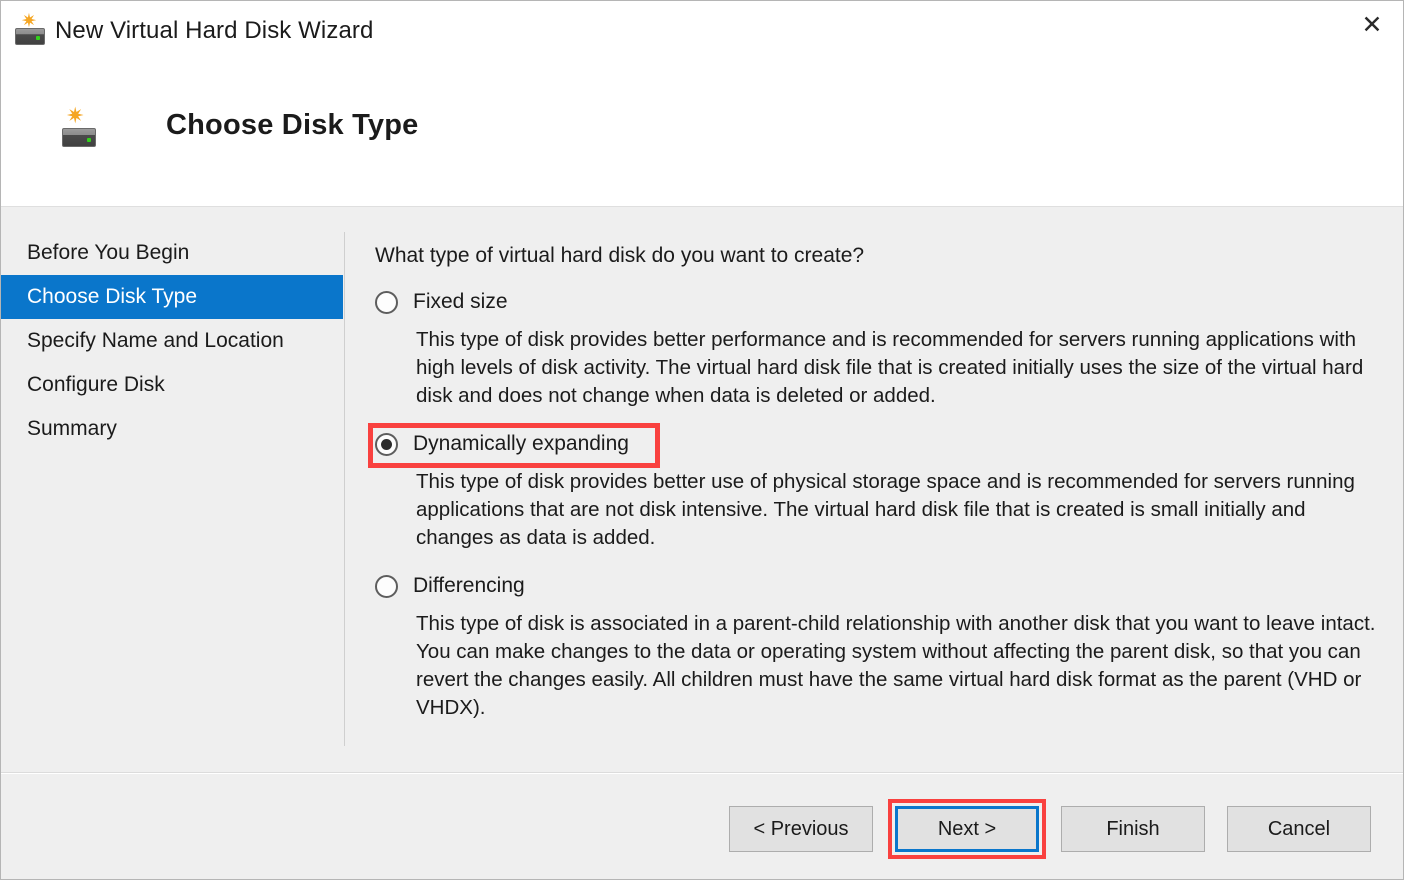 The image size is (1404, 880). Describe the element at coordinates (108, 252) in the screenshot. I see `sidebar-item-label: Before You Begin` at that location.